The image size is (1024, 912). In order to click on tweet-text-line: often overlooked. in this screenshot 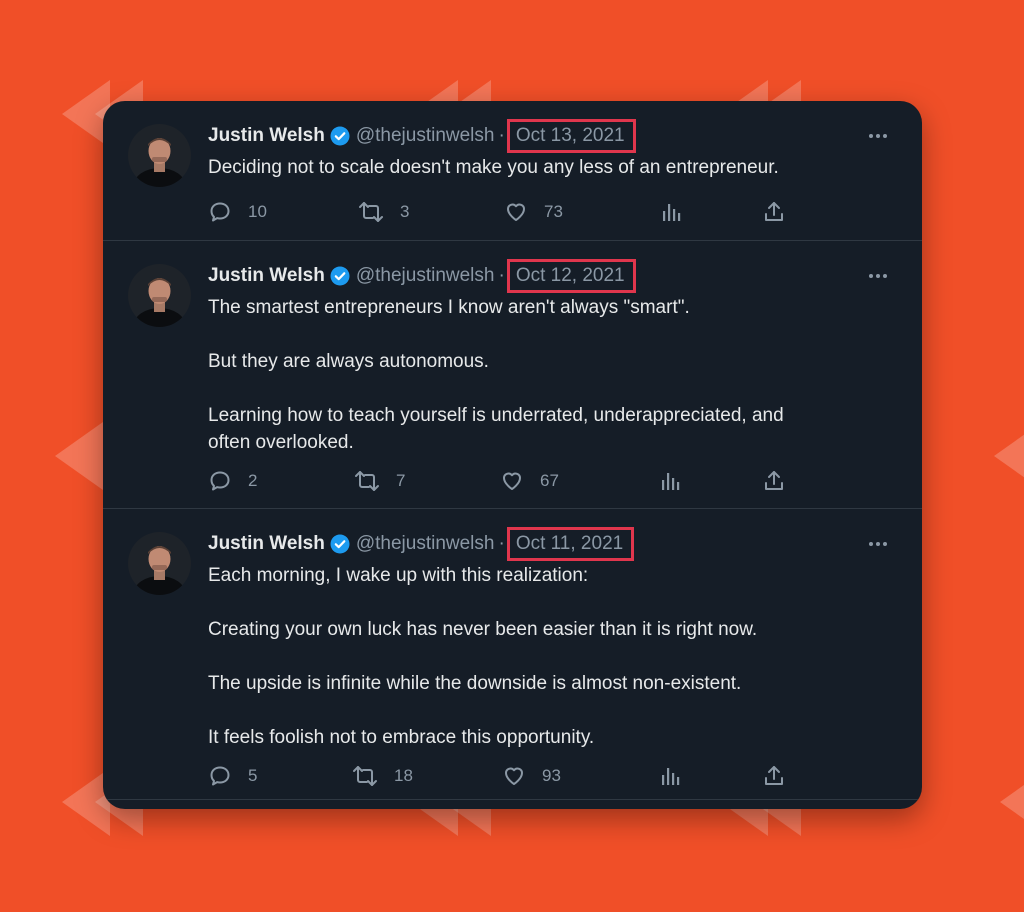, I will do `click(281, 442)`.